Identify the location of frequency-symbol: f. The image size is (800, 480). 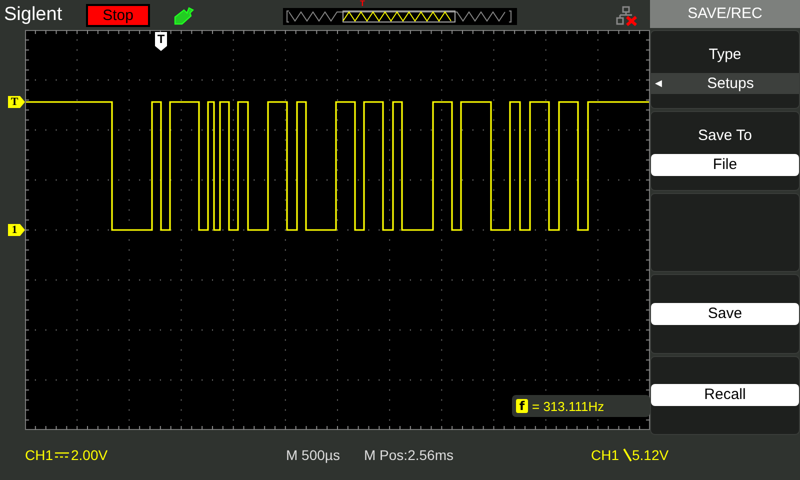
(522, 406).